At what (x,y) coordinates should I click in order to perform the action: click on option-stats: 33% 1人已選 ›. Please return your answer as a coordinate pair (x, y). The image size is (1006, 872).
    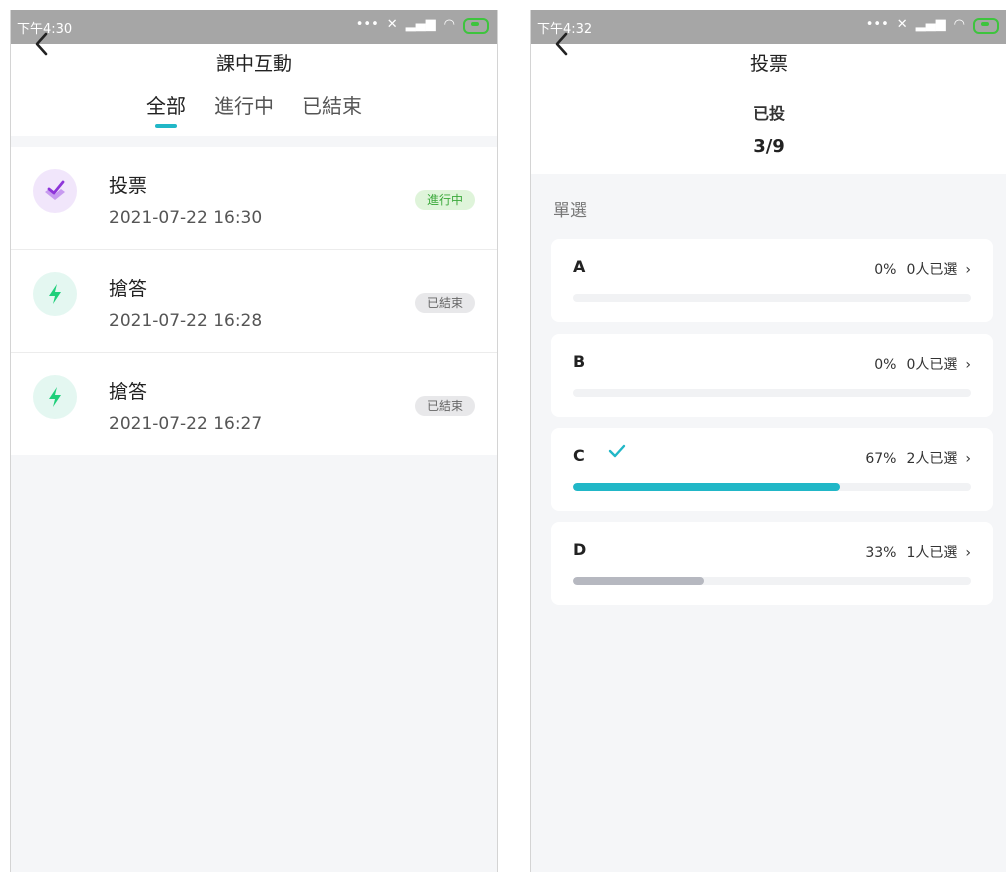
    Looking at the image, I should click on (918, 552).